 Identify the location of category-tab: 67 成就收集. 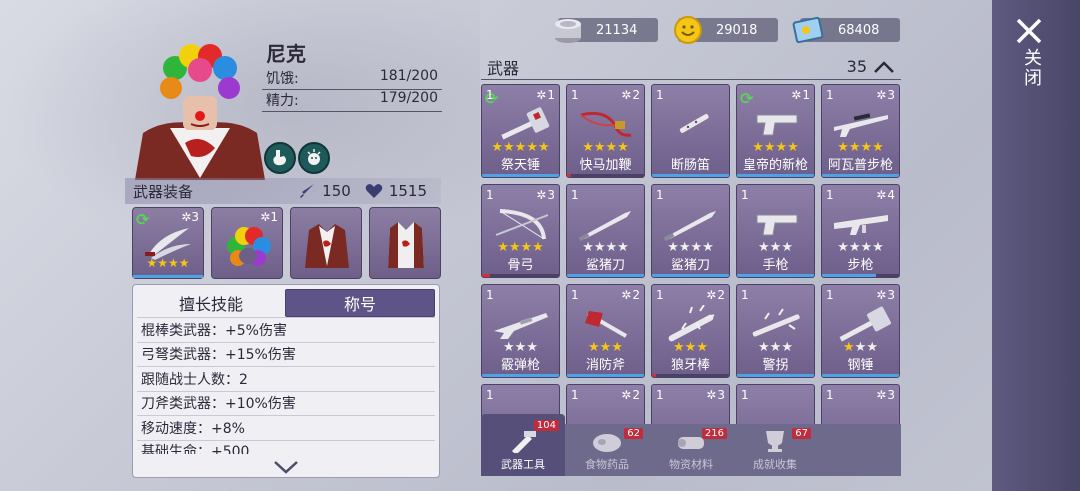
(775, 450).